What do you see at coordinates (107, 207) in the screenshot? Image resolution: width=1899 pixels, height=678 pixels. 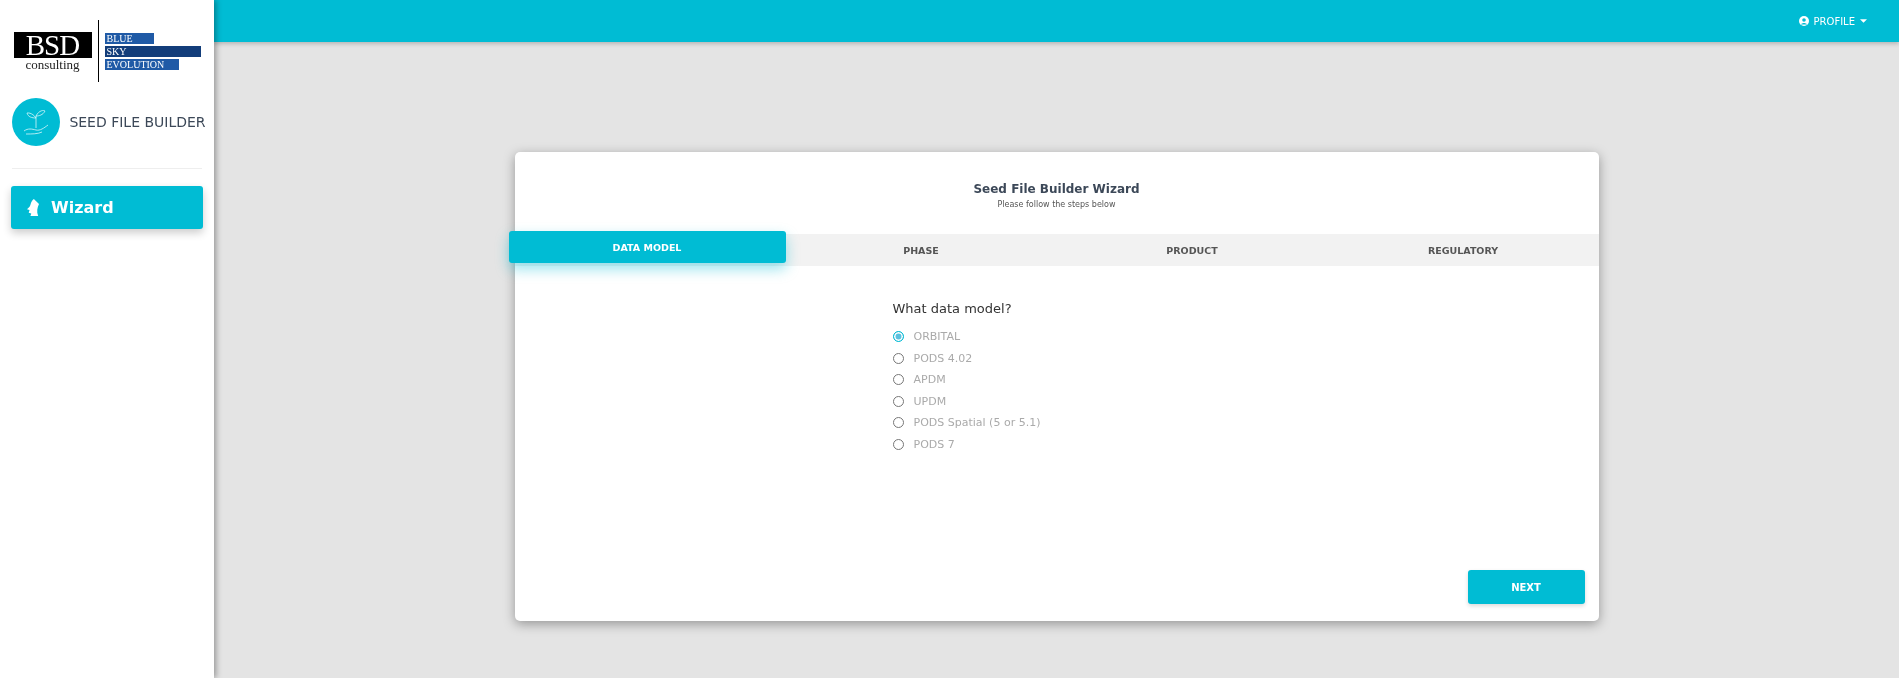 I see `sidebar-item: Wizard` at bounding box center [107, 207].